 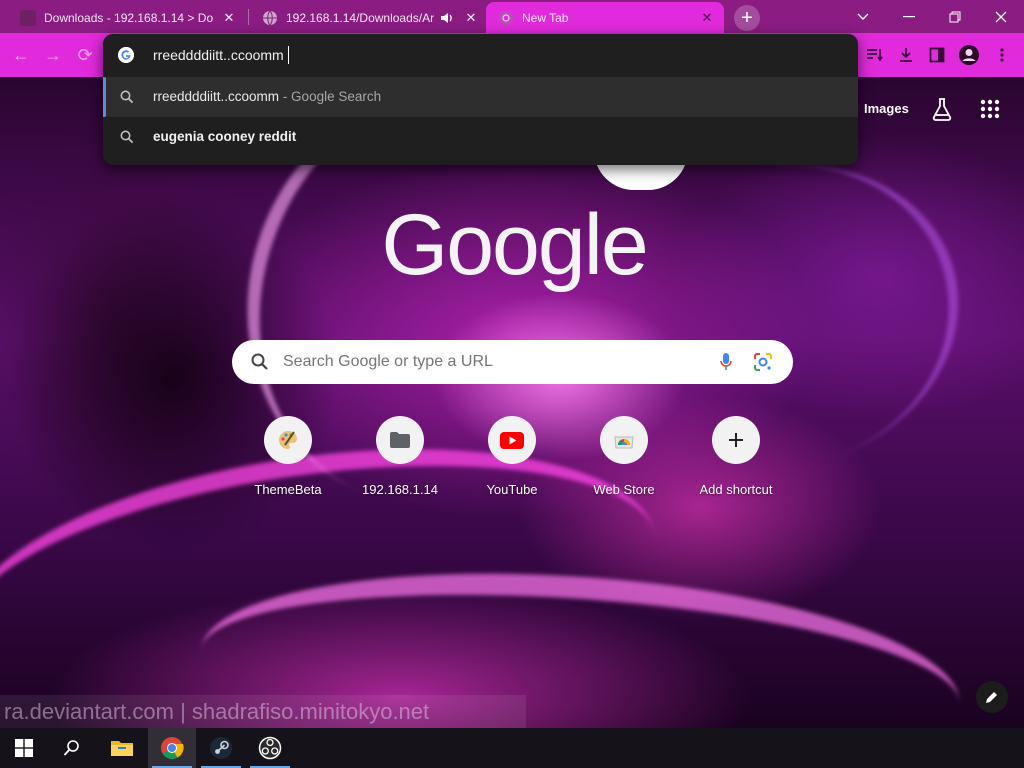 I want to click on kebab-menu-icon, so click(x=1002, y=55).